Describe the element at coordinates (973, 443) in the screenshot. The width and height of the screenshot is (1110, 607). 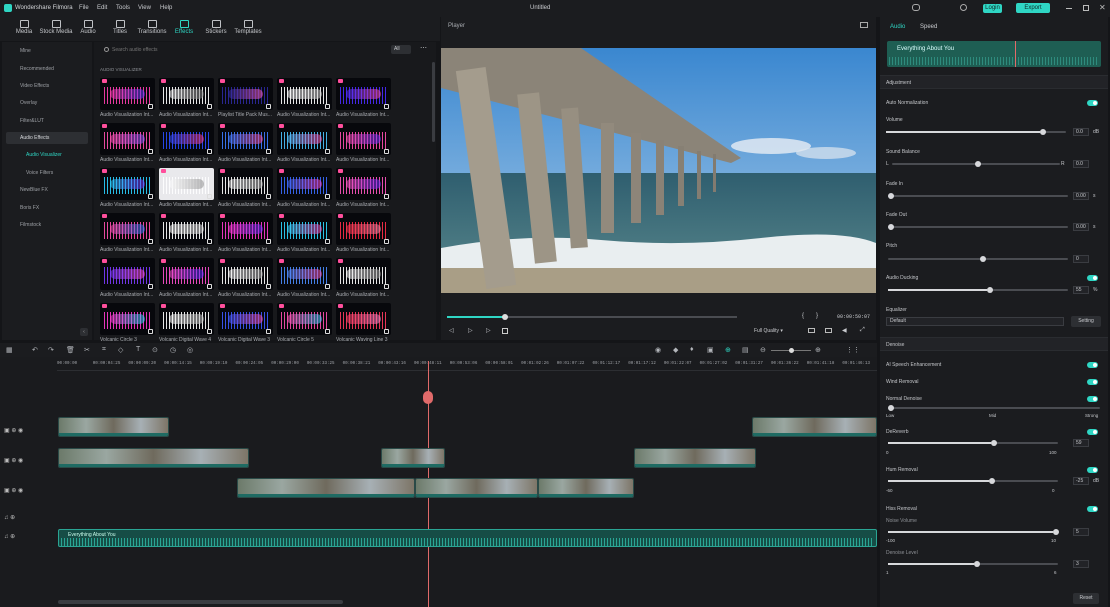
I see `dereverb-slider` at that location.